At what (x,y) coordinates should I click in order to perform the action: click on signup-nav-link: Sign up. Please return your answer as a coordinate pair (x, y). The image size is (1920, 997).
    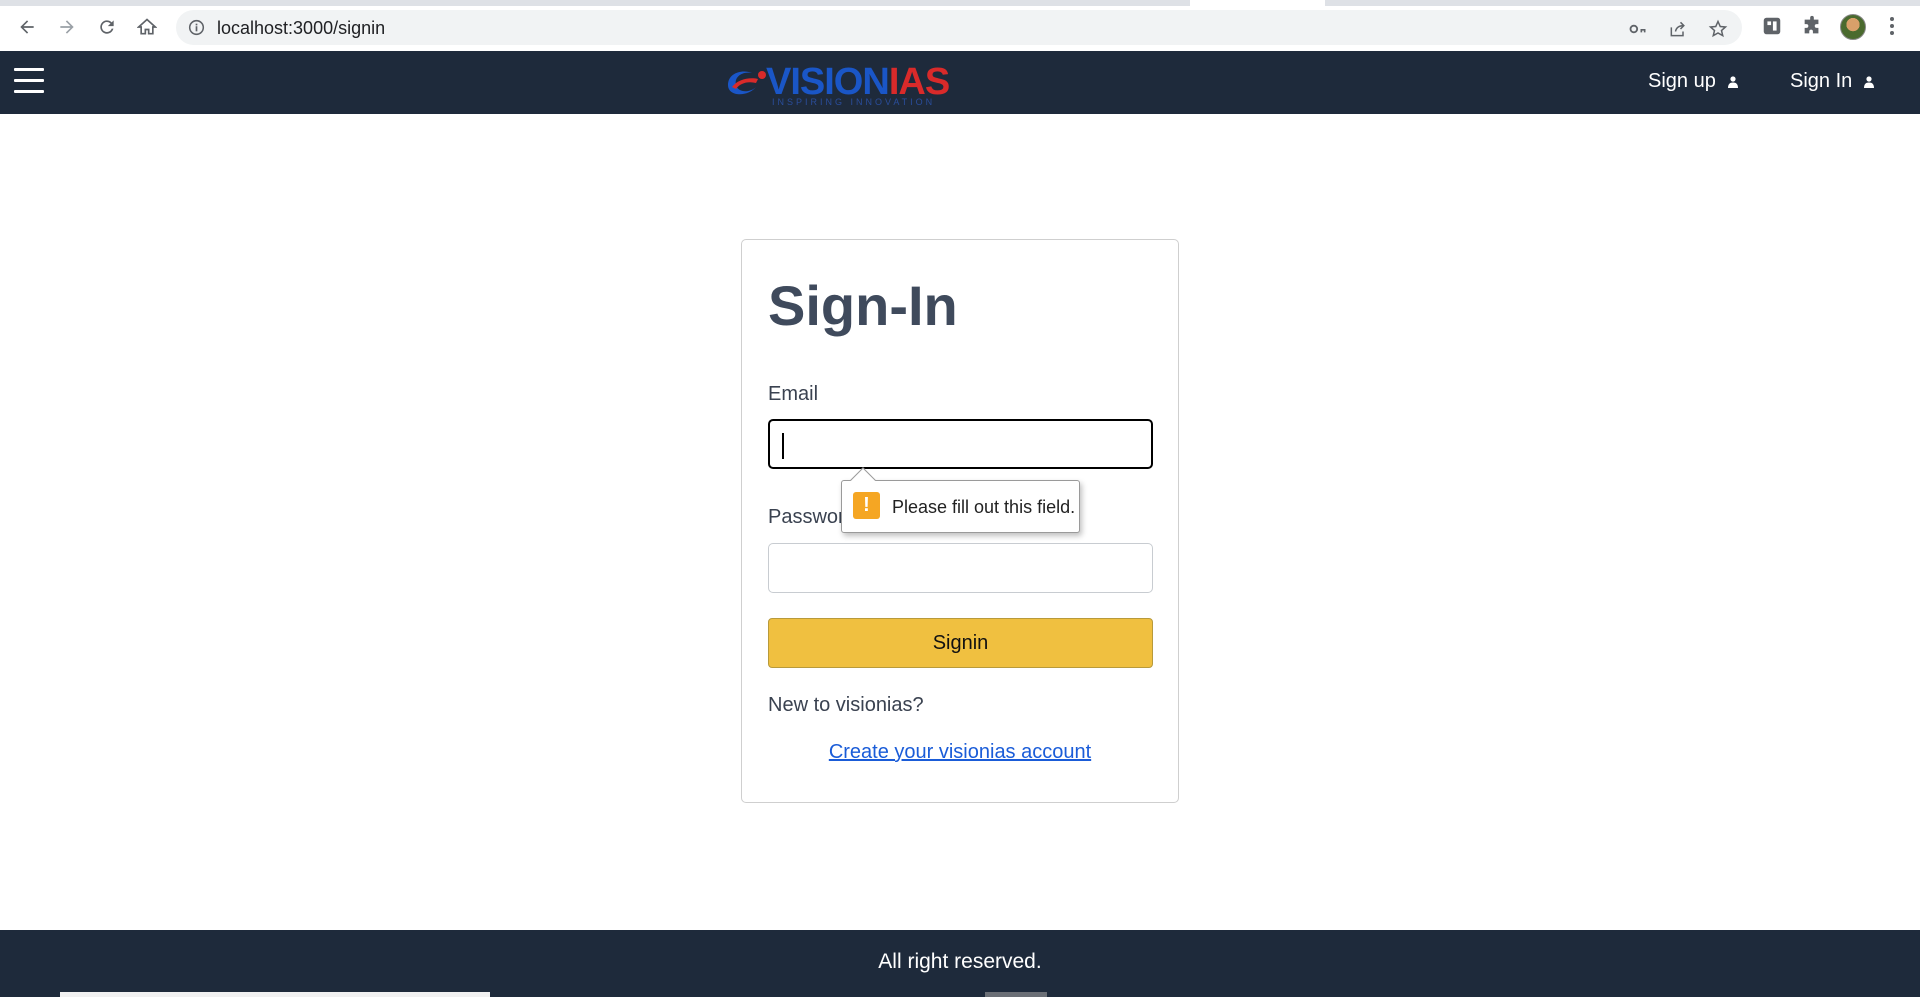
    Looking at the image, I should click on (1693, 81).